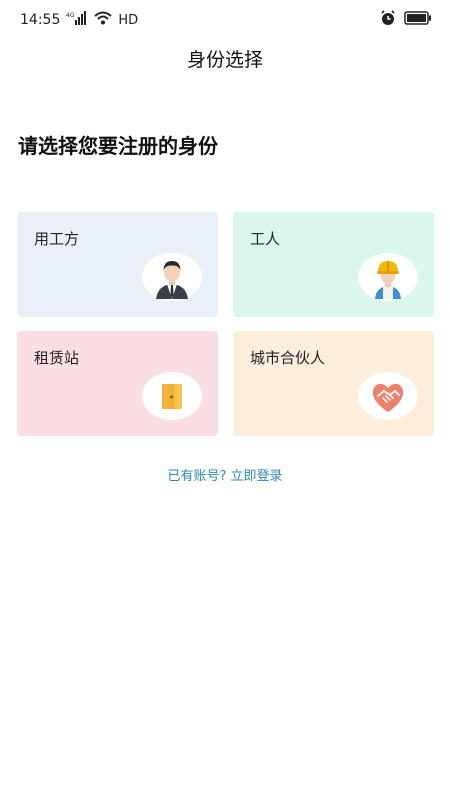 The height and width of the screenshot is (800, 450). What do you see at coordinates (57, 239) in the screenshot?
I see `role-label: 用工方` at bounding box center [57, 239].